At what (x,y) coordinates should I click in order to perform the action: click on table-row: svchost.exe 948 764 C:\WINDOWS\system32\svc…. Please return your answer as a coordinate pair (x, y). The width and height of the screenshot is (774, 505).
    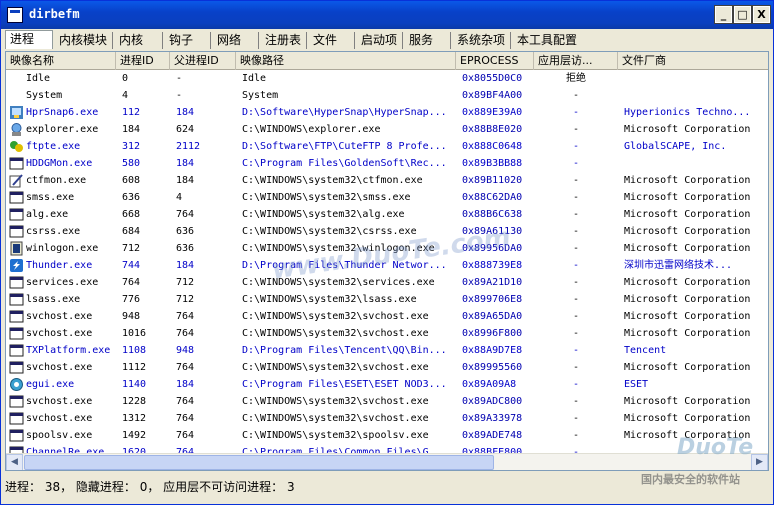
    Looking at the image, I should click on (387, 316).